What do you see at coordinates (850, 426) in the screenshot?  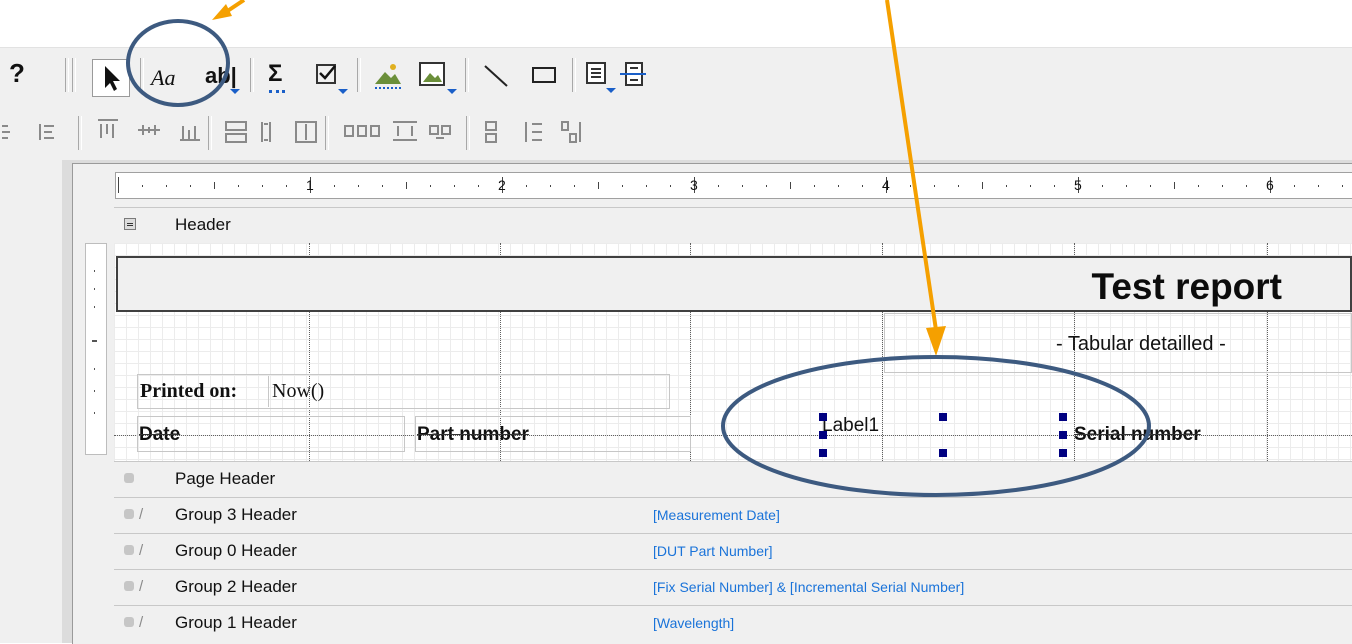 I see `label1-text: Label1` at bounding box center [850, 426].